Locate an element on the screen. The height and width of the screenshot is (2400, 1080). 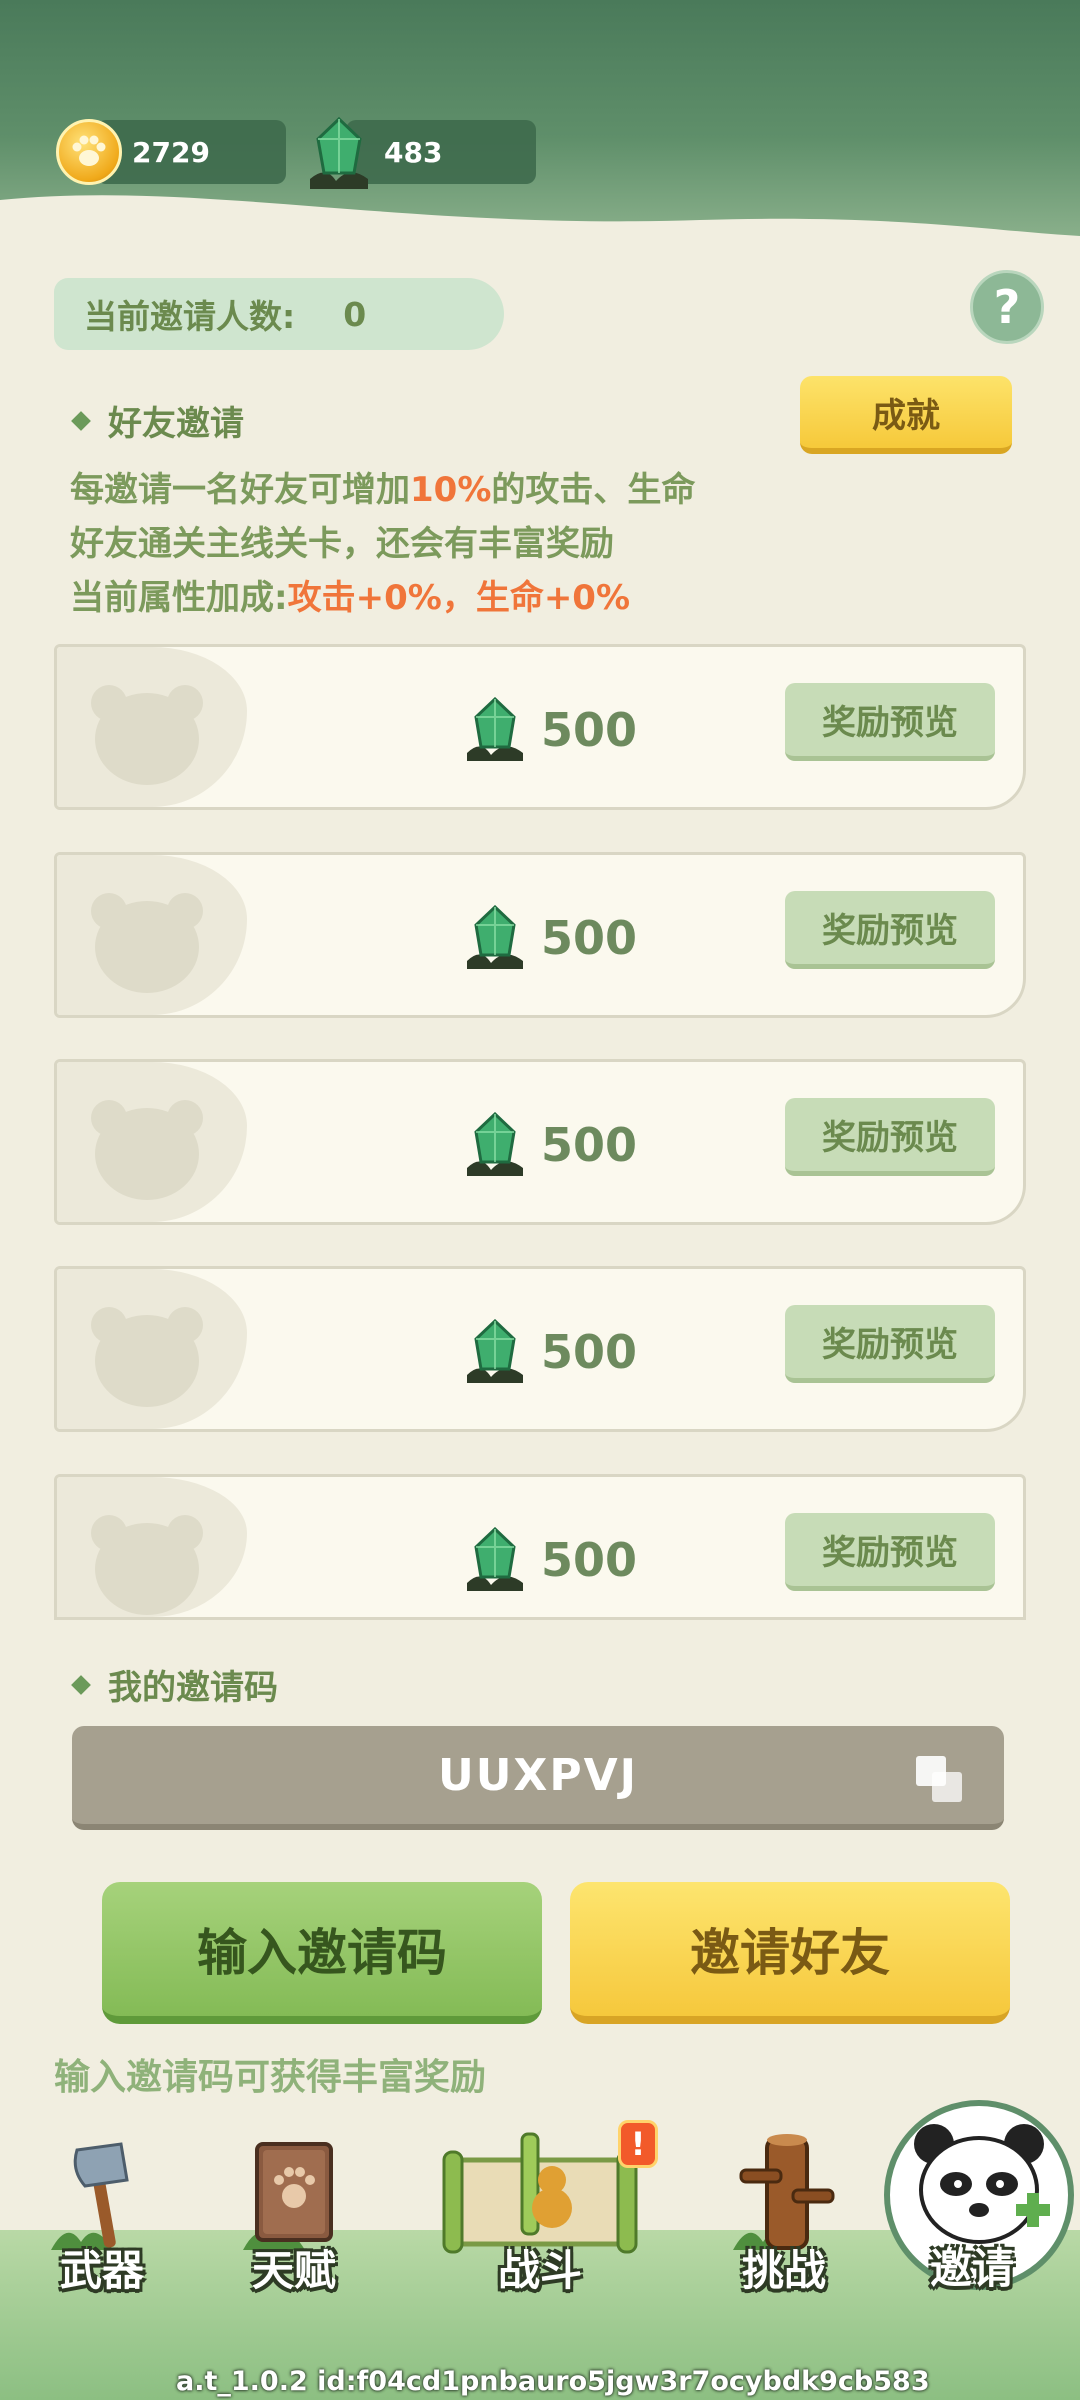
invite-desc-line3: 当前属性加成:攻击+0%，生命+0% is located at coordinates (350, 594).